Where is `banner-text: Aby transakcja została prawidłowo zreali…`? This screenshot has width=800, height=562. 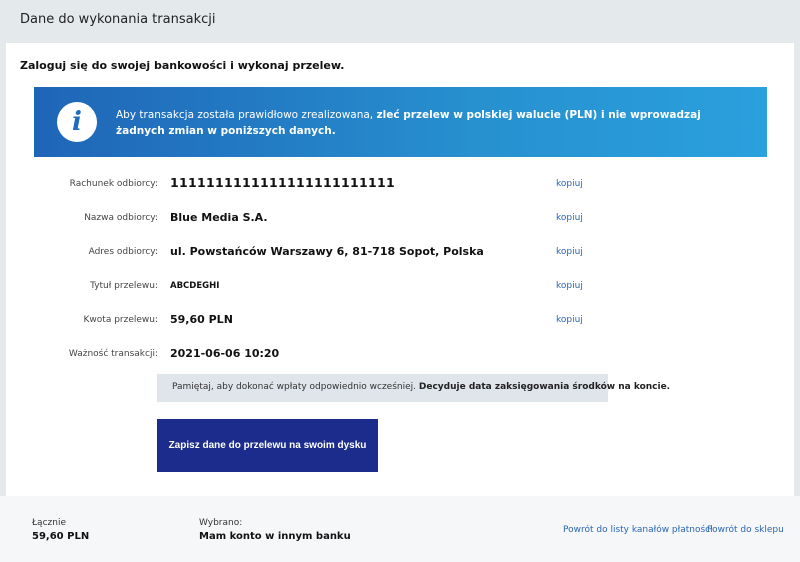 banner-text: Aby transakcja została prawidłowo zreali… is located at coordinates (431, 123).